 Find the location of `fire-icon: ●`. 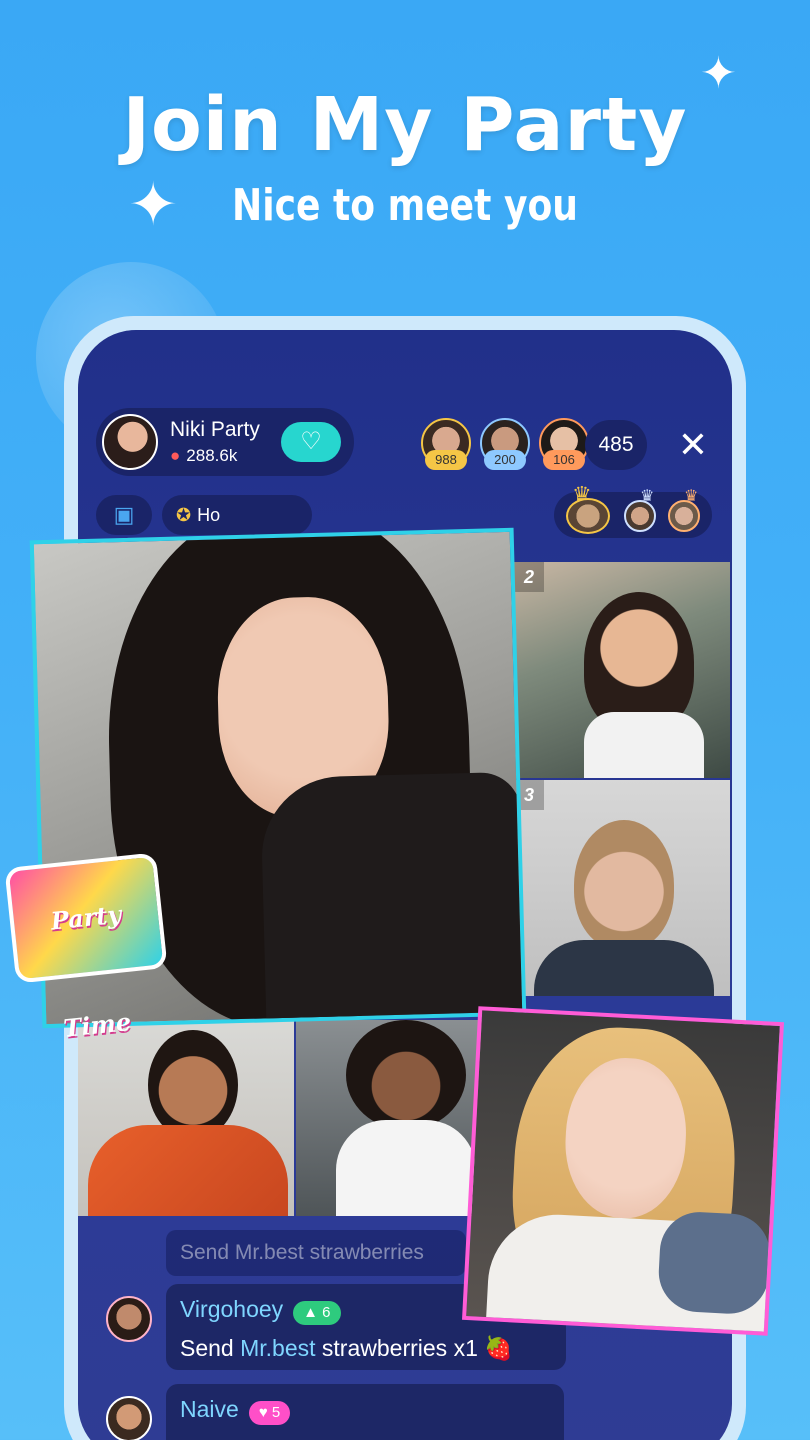

fire-icon: ● is located at coordinates (175, 455).